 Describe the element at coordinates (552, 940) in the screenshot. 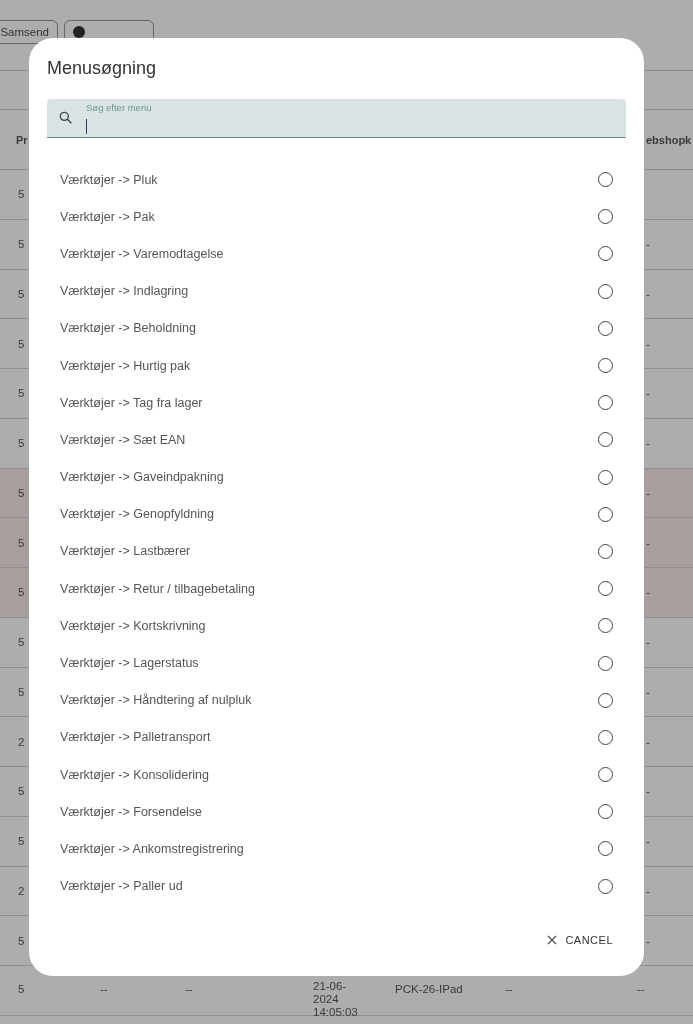

I see `close-icon` at that location.